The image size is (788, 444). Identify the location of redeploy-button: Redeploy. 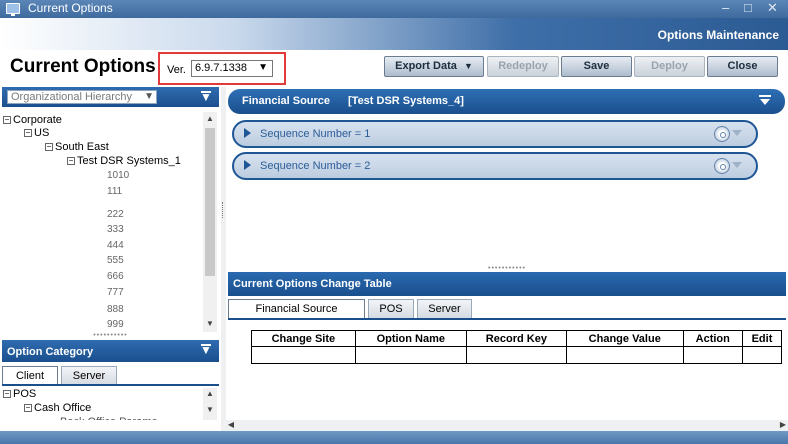
(523, 66).